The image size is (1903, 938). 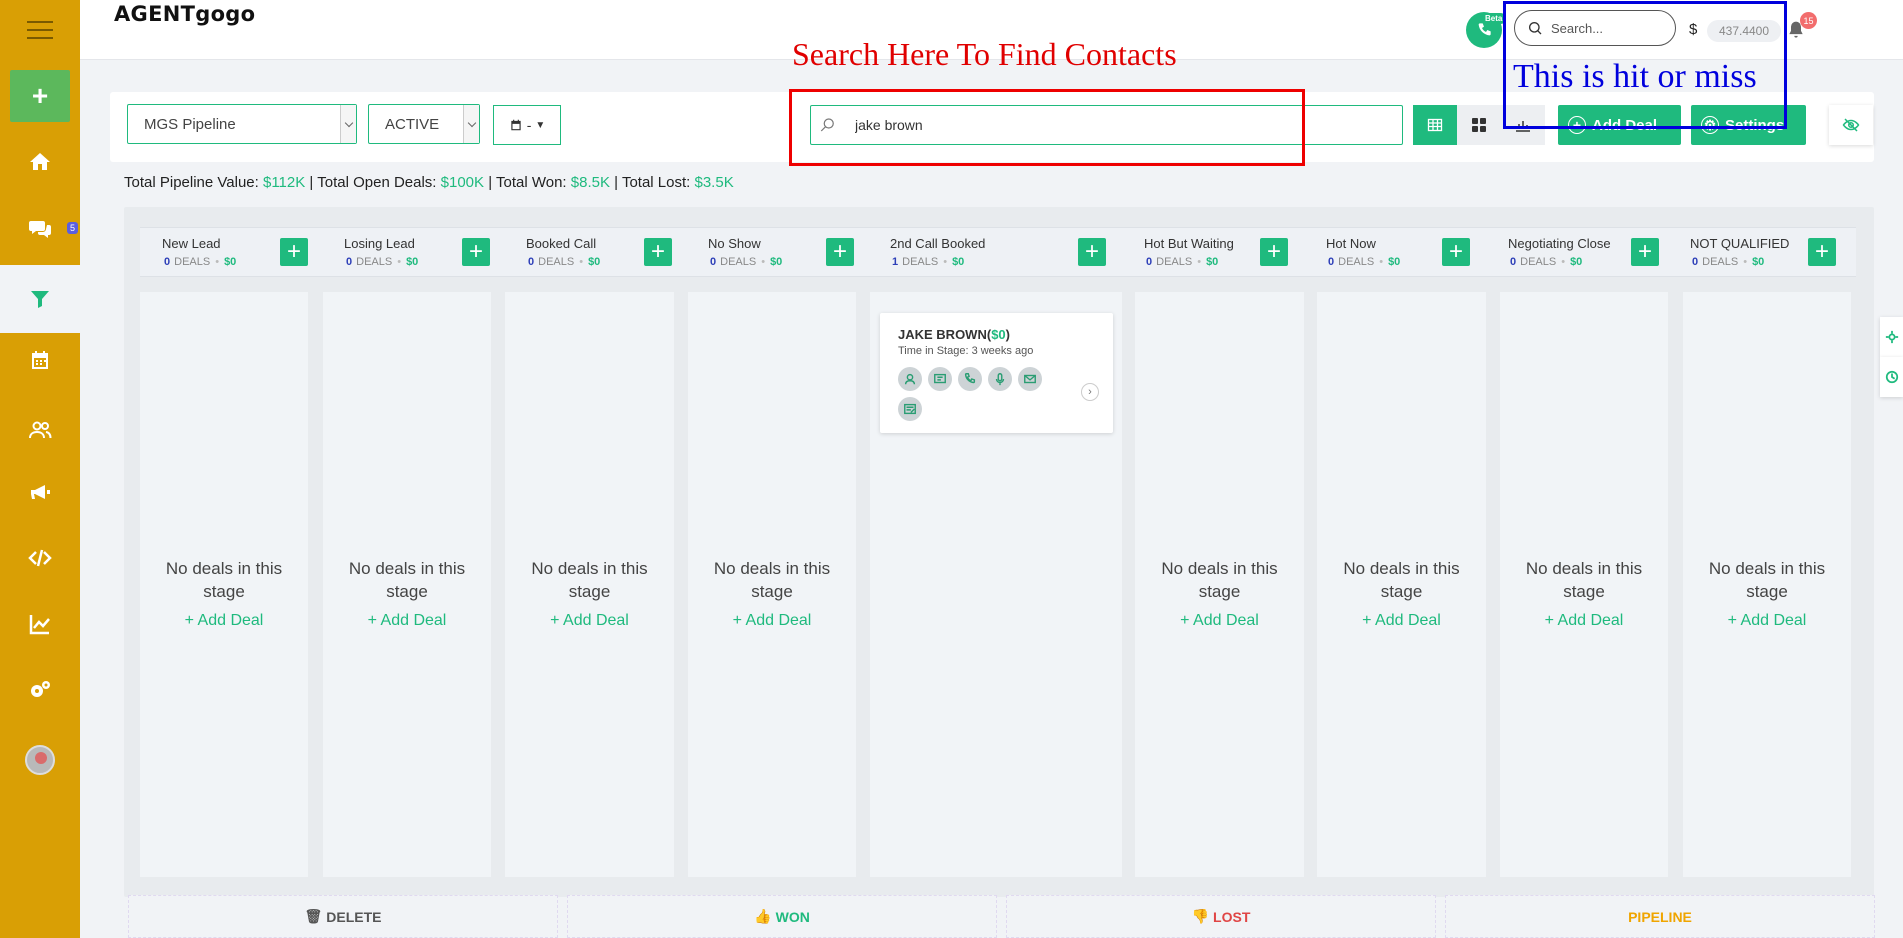 I want to click on lost-label: LOST, so click(x=1232, y=916).